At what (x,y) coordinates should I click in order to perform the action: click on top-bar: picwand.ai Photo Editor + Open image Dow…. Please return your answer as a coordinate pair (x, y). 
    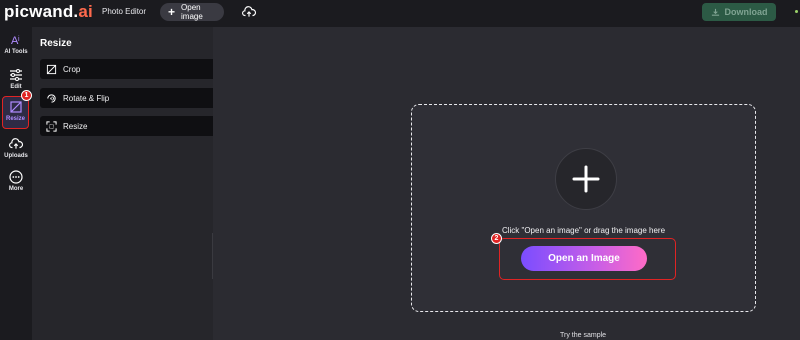
    Looking at the image, I should click on (400, 13).